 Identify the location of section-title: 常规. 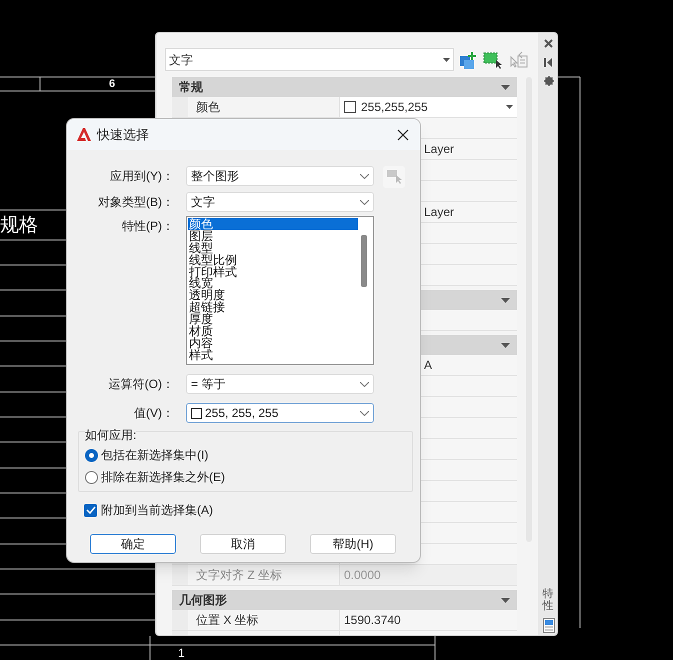
(191, 87).